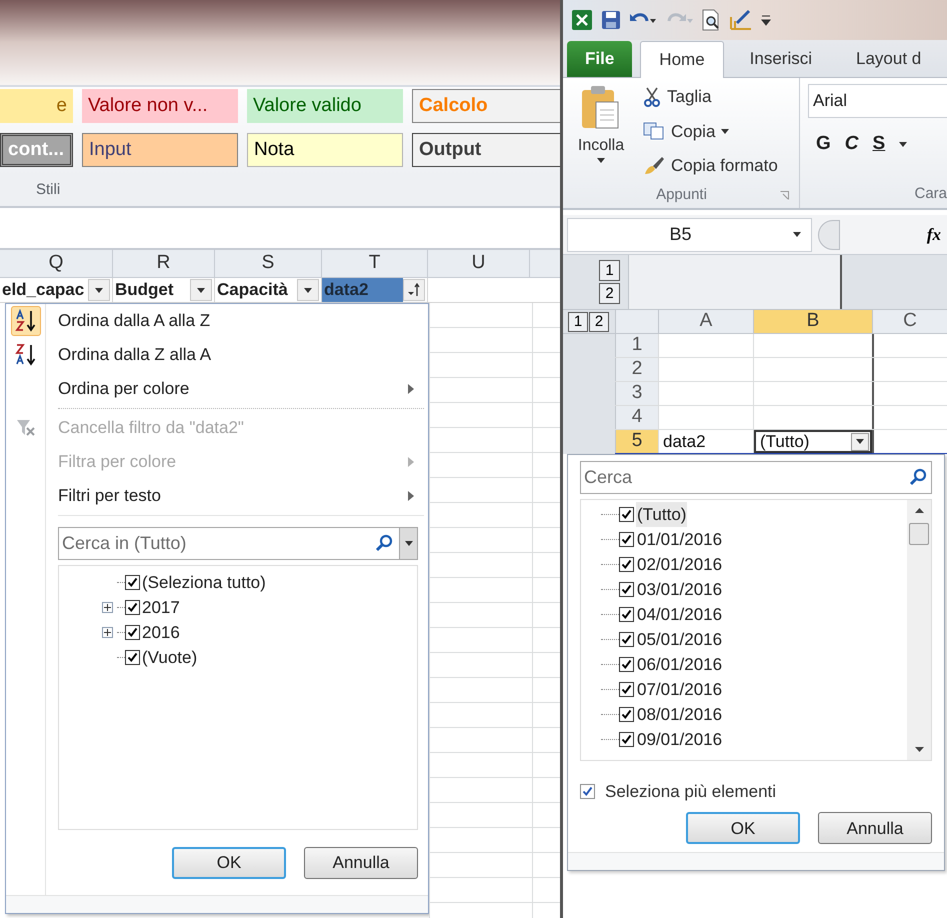  What do you see at coordinates (599, 59) in the screenshot?
I see `ribbon-tab: File` at bounding box center [599, 59].